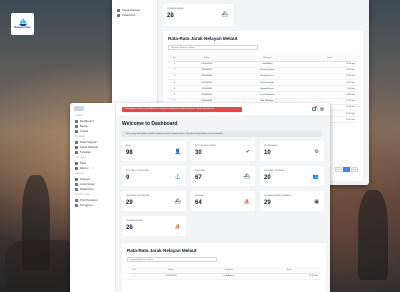 The width and height of the screenshot is (400, 292). I want to click on sidebar-item-label: Pelabuhan, so click(87, 189).